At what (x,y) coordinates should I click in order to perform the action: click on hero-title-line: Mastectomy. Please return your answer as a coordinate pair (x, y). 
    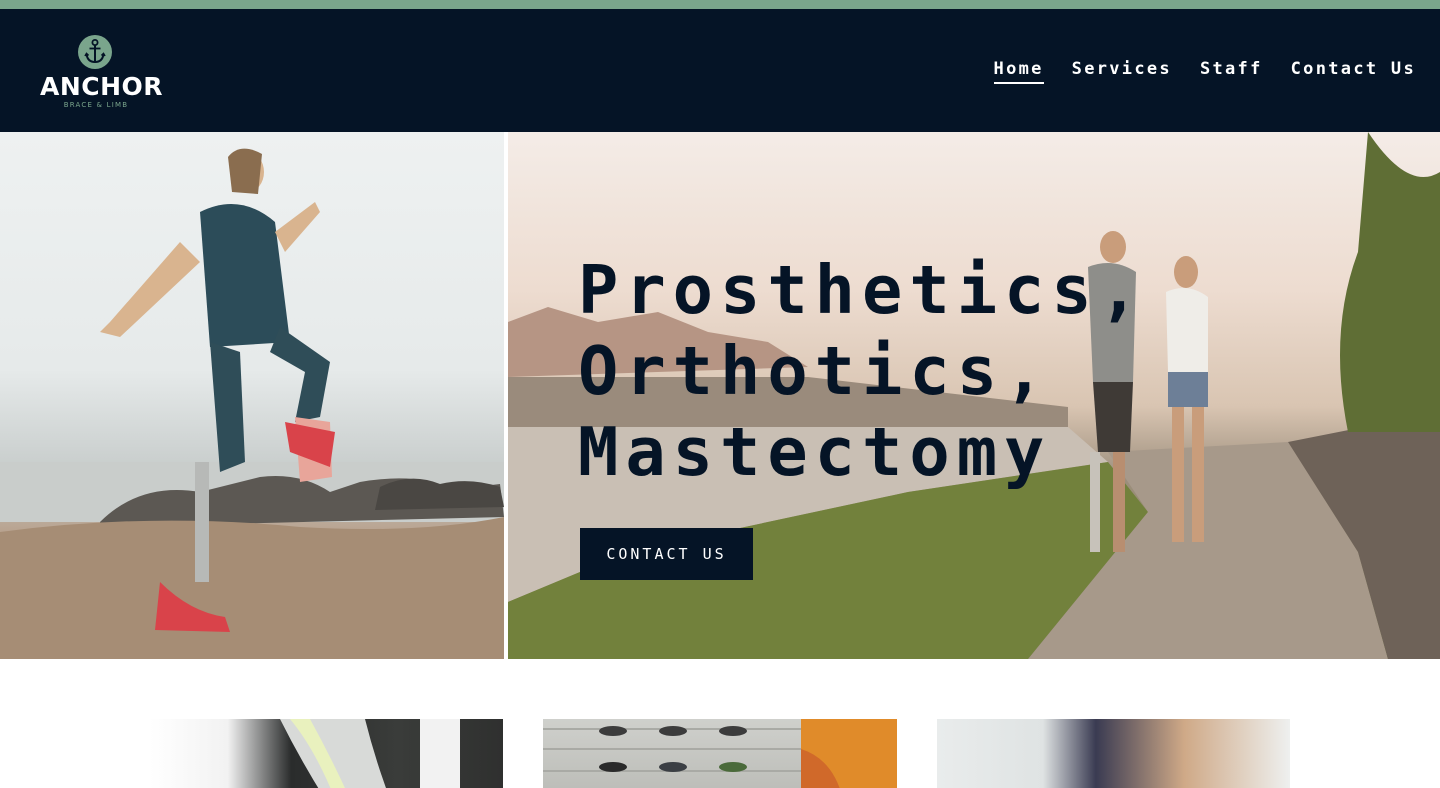
    Looking at the image, I should click on (815, 452).